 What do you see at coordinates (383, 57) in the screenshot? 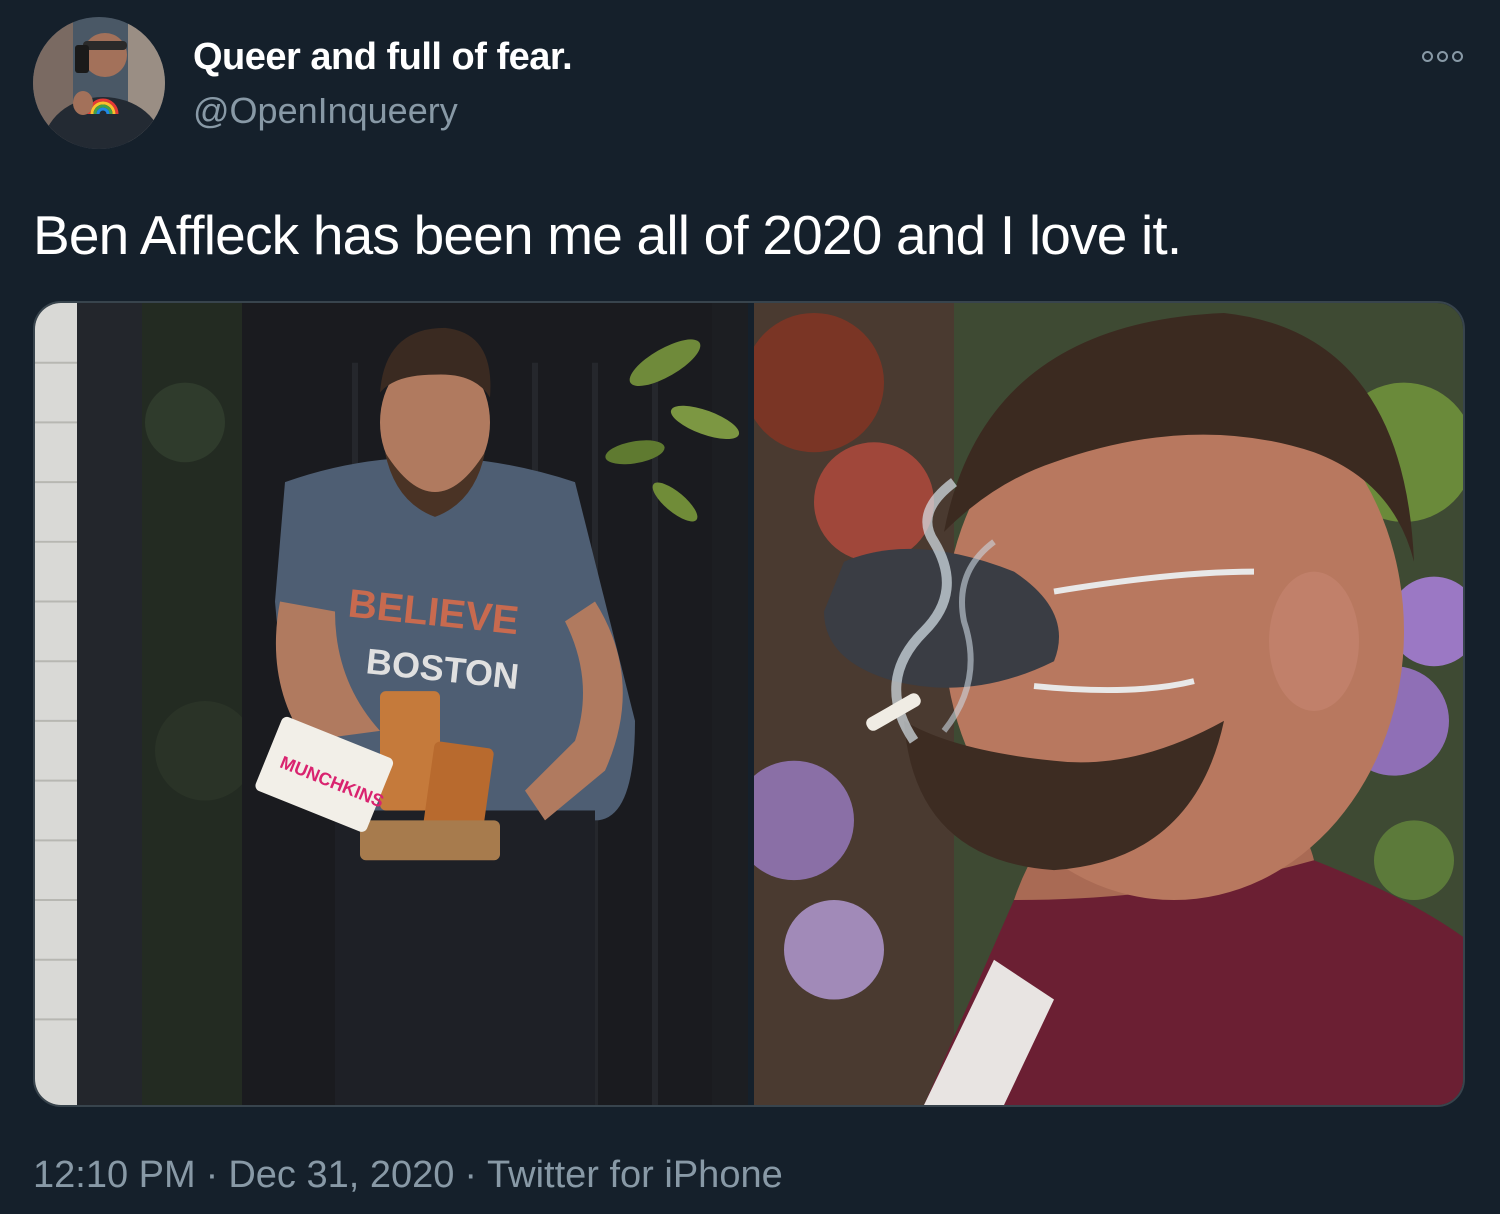
I see `author-display-name: Queer and full of fear.` at bounding box center [383, 57].